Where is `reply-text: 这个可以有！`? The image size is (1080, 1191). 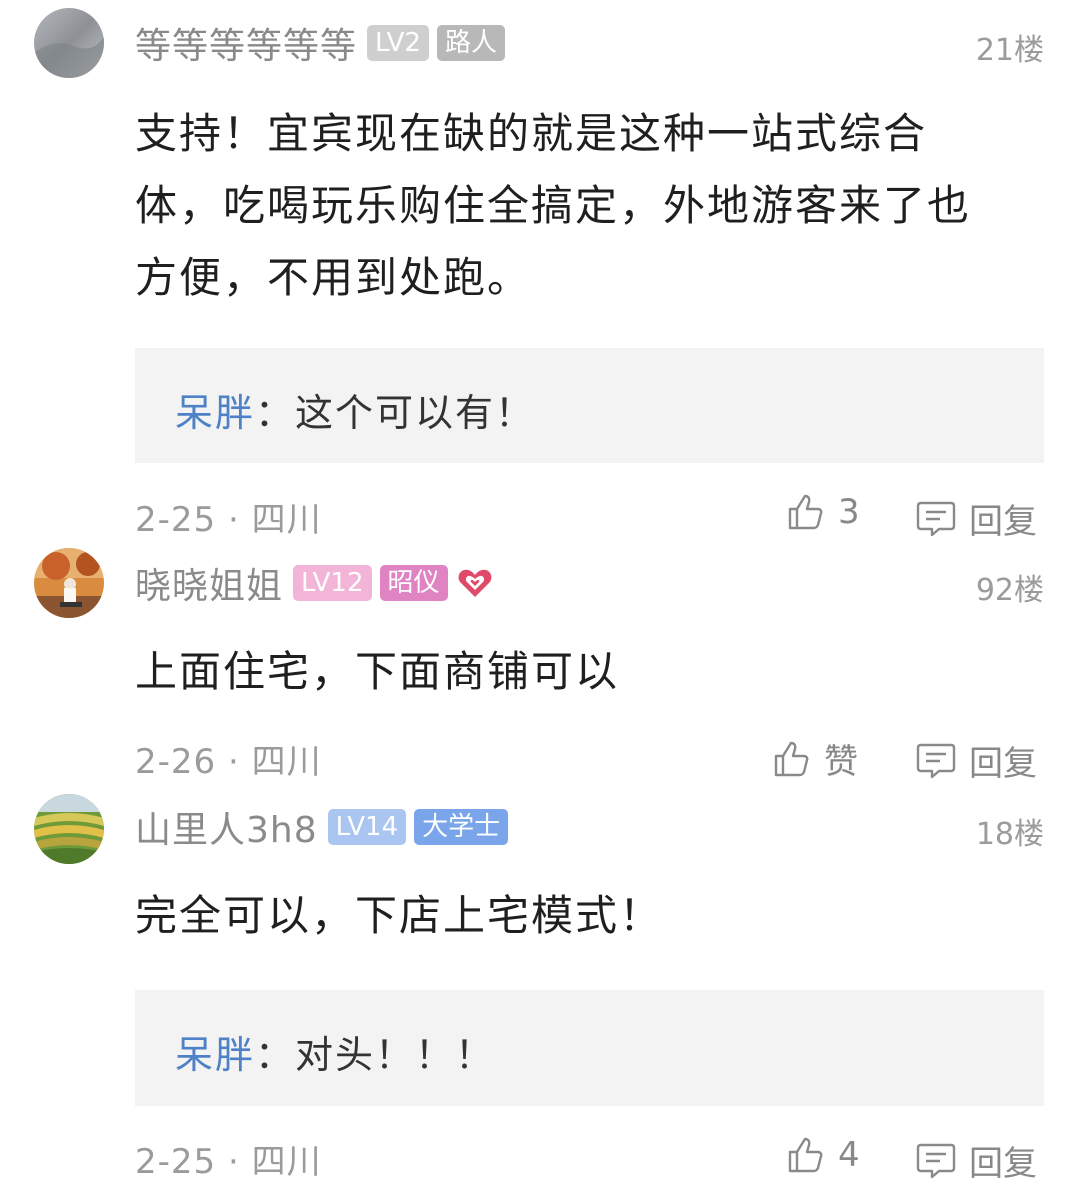 reply-text: 这个可以有！ is located at coordinates (415, 413).